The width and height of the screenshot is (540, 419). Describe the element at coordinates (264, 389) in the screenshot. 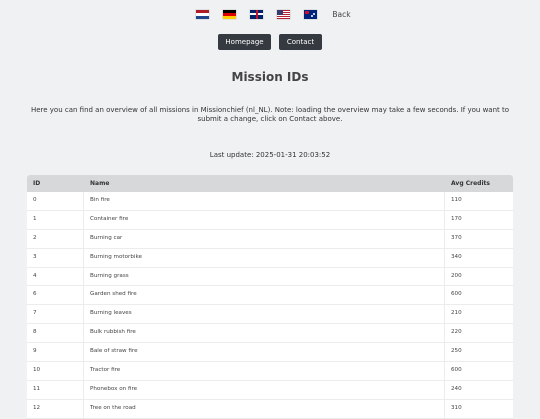

I see `cell-name: Phonebox on fire` at that location.